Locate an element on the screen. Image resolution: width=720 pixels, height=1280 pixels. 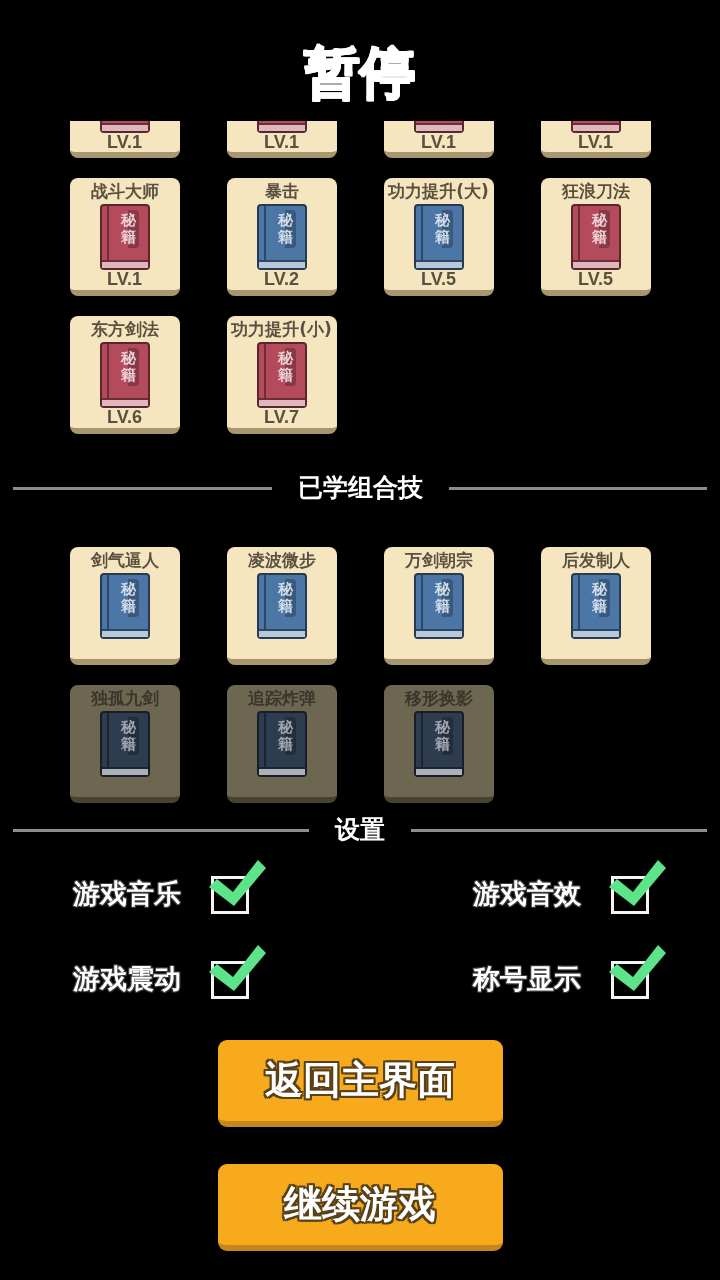
skill-name: 狂浪刀法 is located at coordinates (595, 191).